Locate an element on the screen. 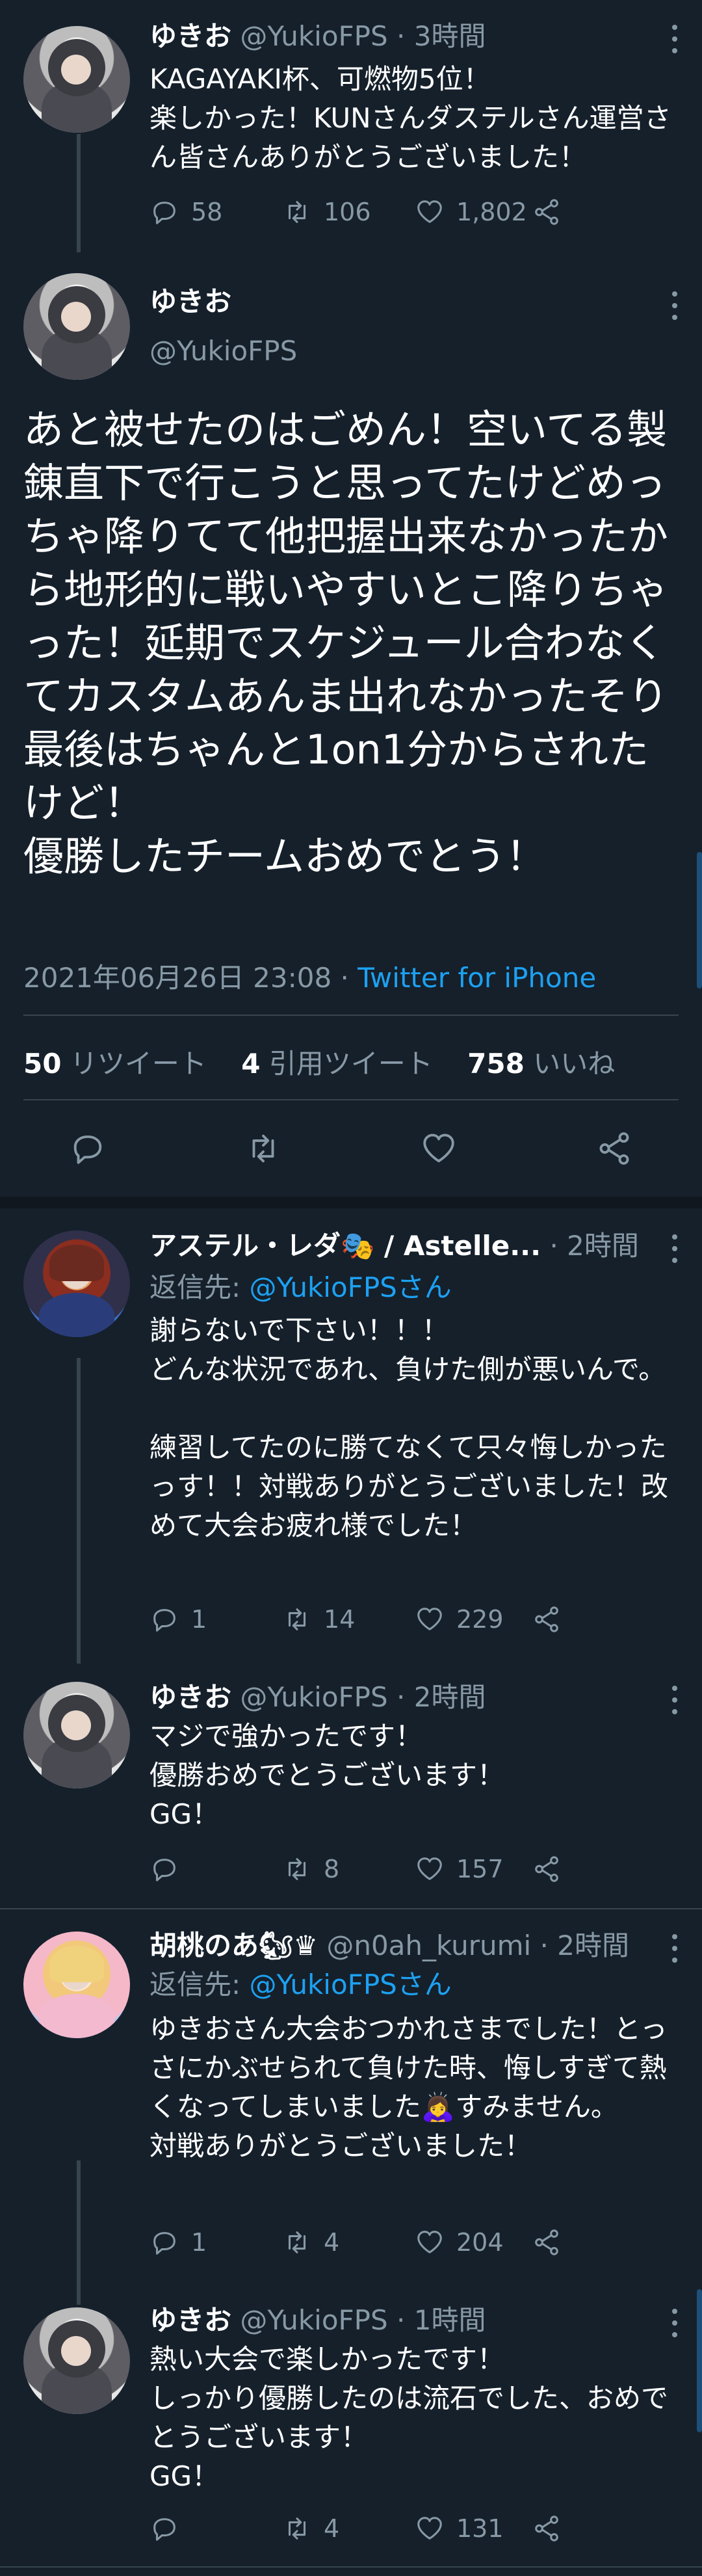  like-count: 157 is located at coordinates (480, 1869).